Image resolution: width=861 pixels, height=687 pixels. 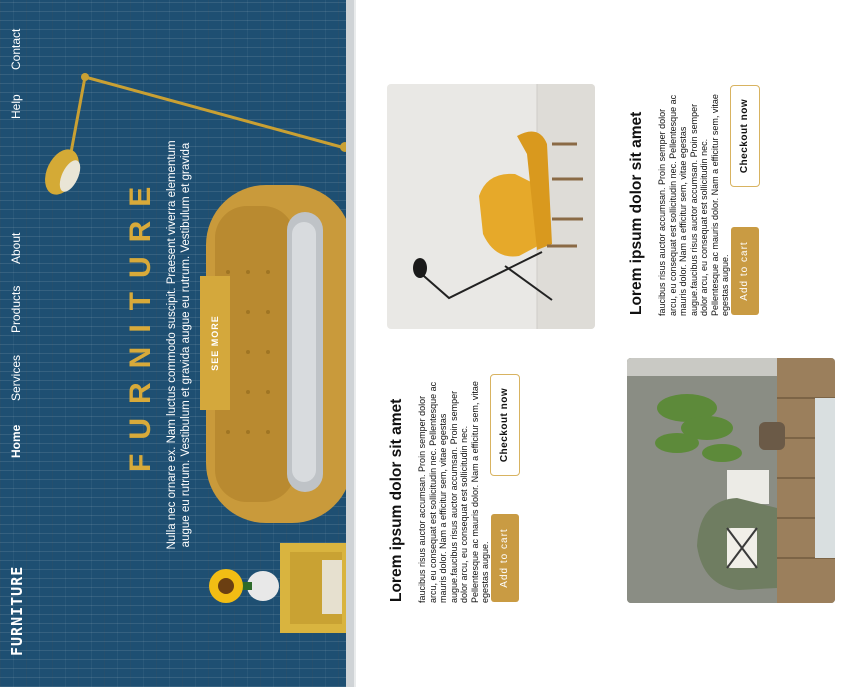 I want to click on nav-products: Products, so click(x=16, y=309).